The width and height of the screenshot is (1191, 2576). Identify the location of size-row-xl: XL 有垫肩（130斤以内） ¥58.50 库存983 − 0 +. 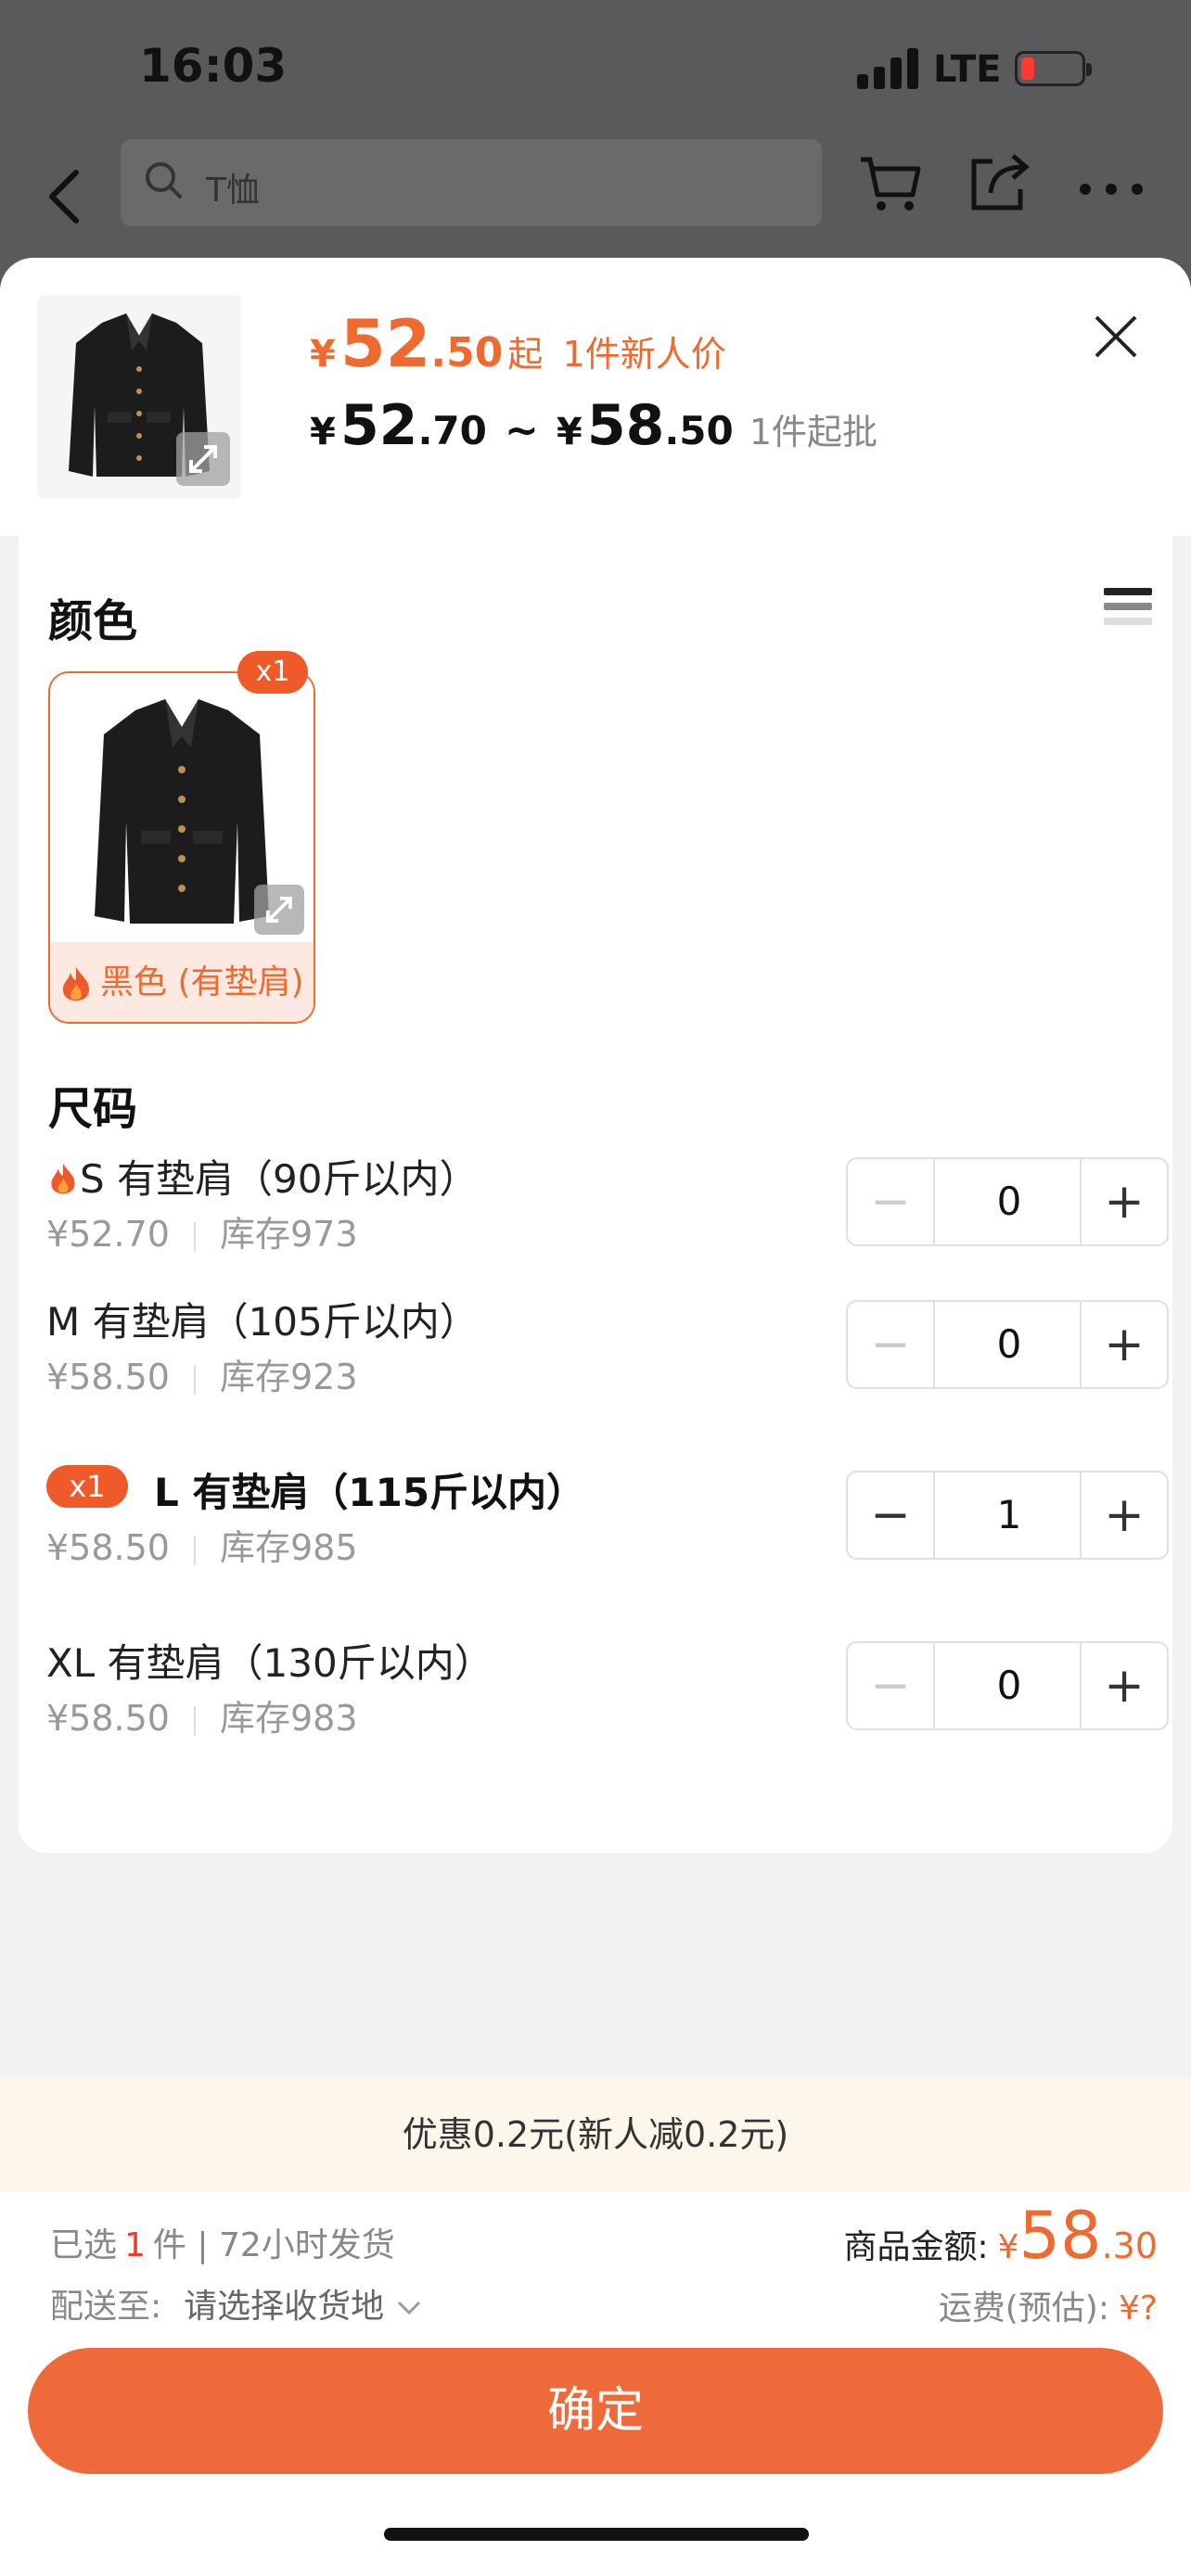
(607, 1697).